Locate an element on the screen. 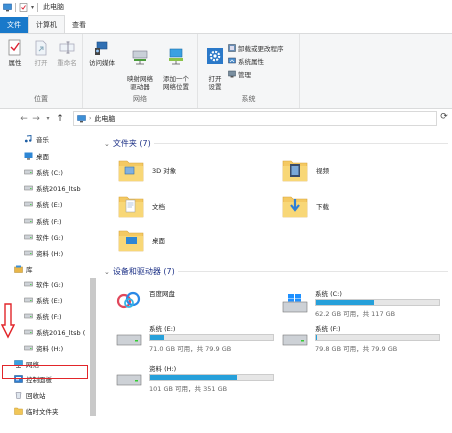 This screenshot has height=433, width=452. uninstall-program-button: 卸载或更改程序 is located at coordinates (256, 48).